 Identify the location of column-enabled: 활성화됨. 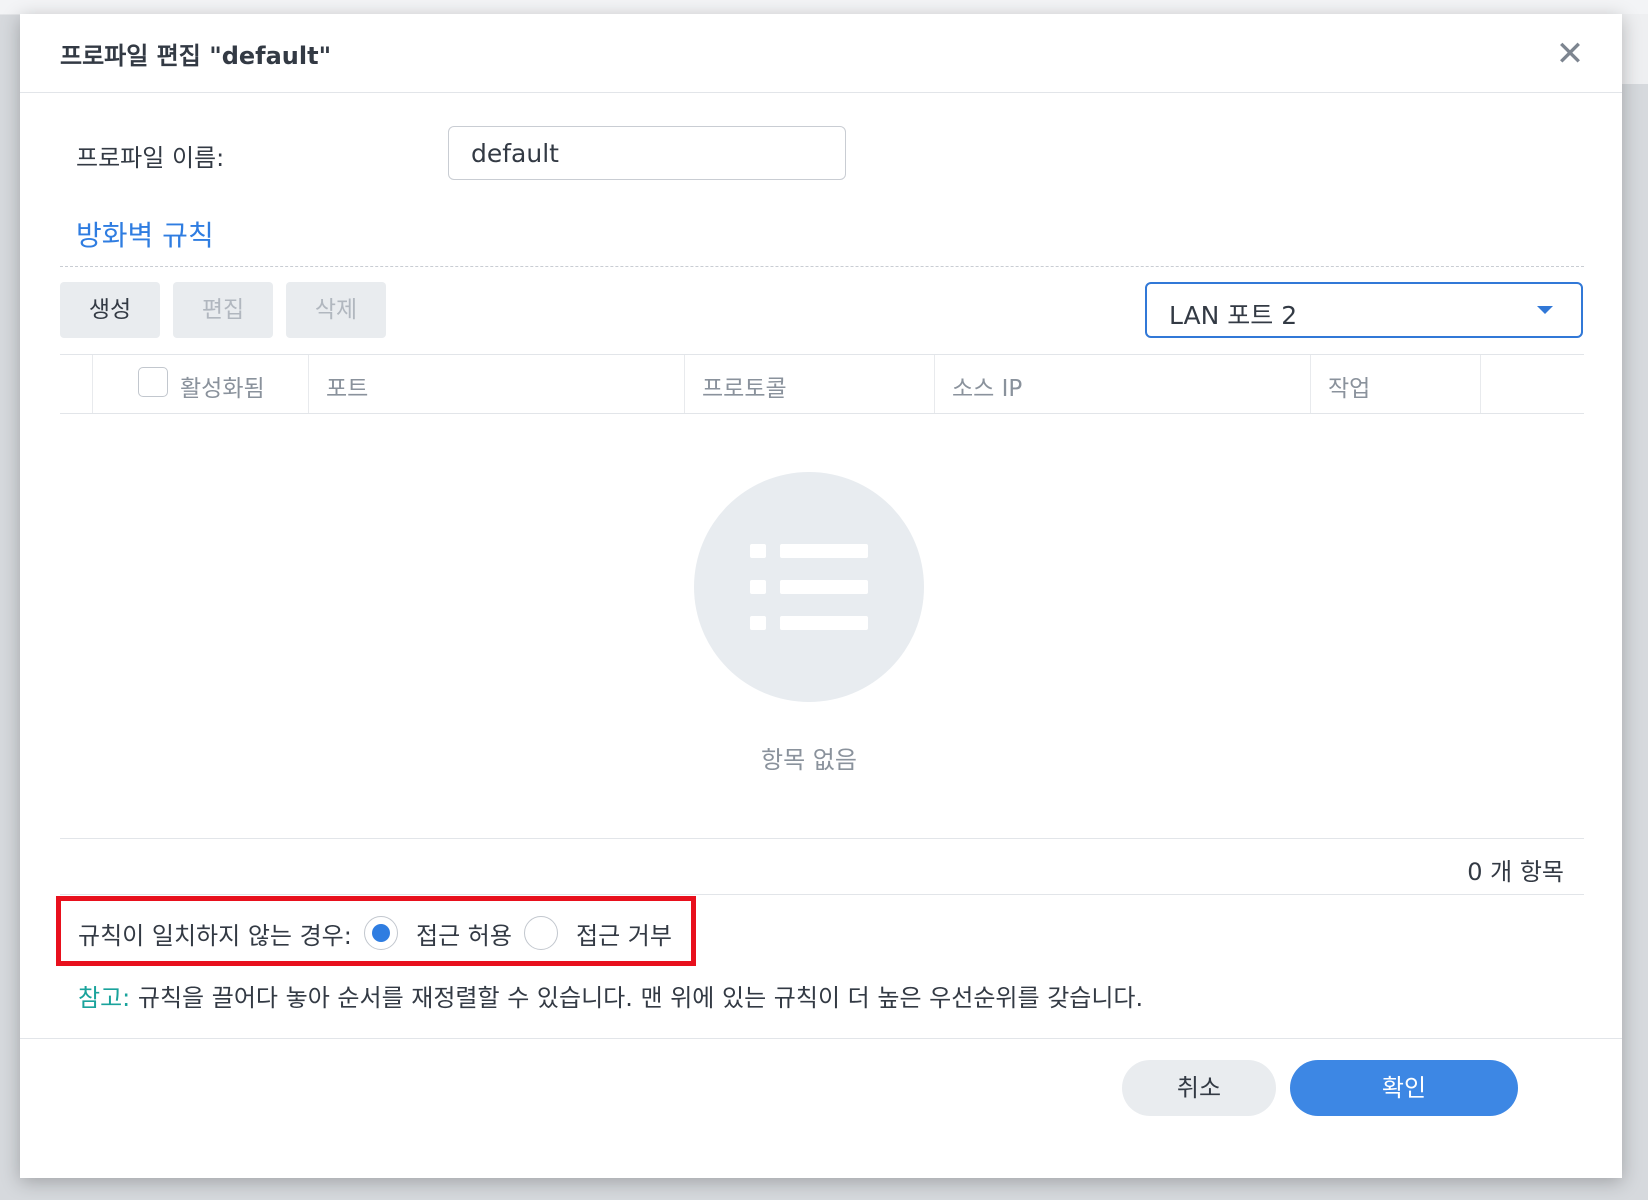
(222, 386).